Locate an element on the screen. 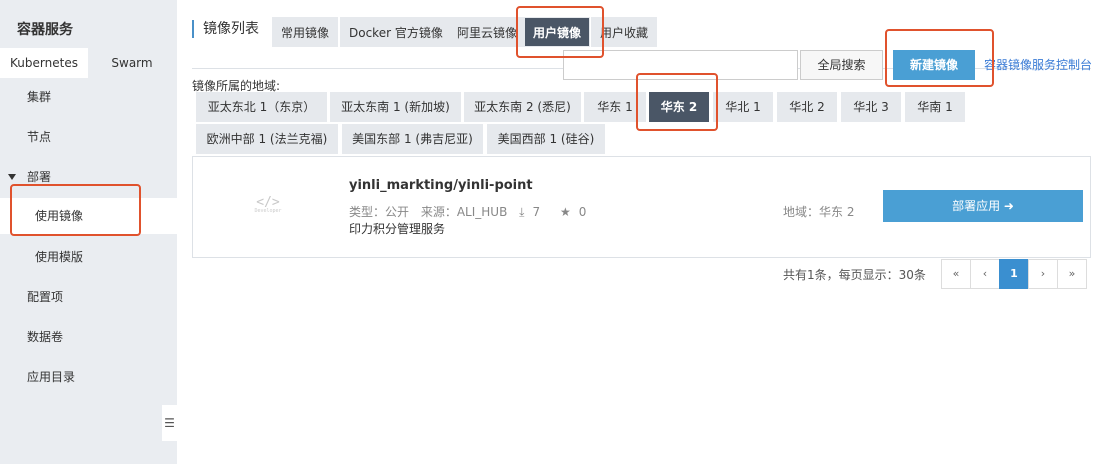  prev-page-button: ‹ is located at coordinates (985, 274).